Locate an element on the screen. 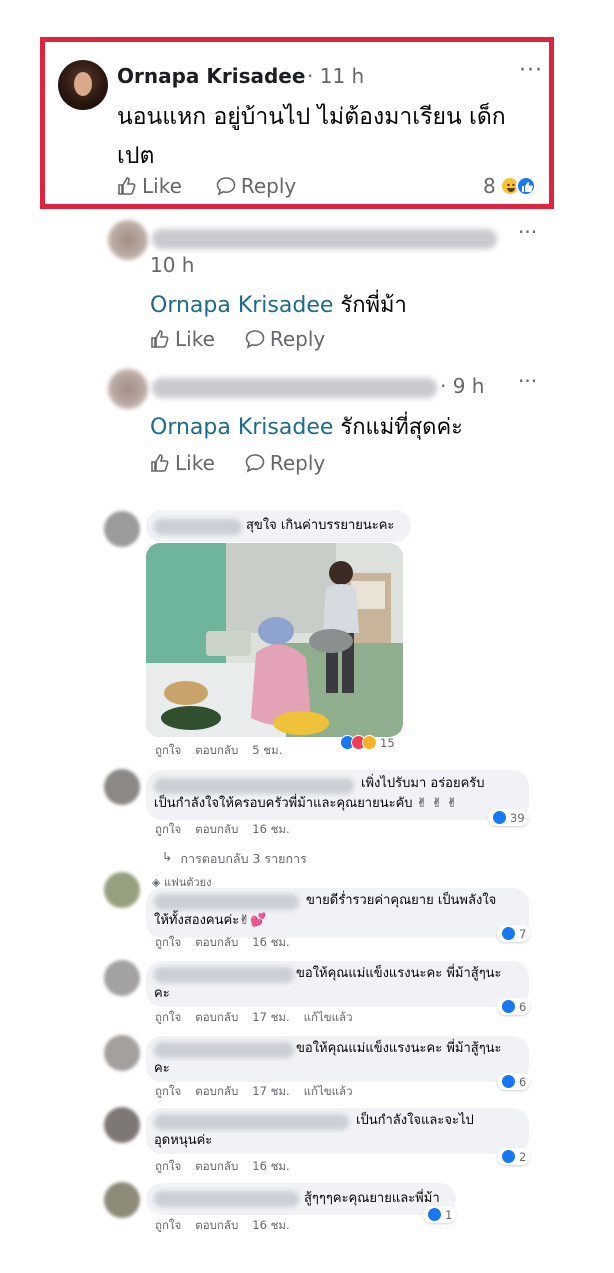 The width and height of the screenshot is (614, 1273). reply-body: รักแม่ที่สุดค่ะ is located at coordinates (401, 427).